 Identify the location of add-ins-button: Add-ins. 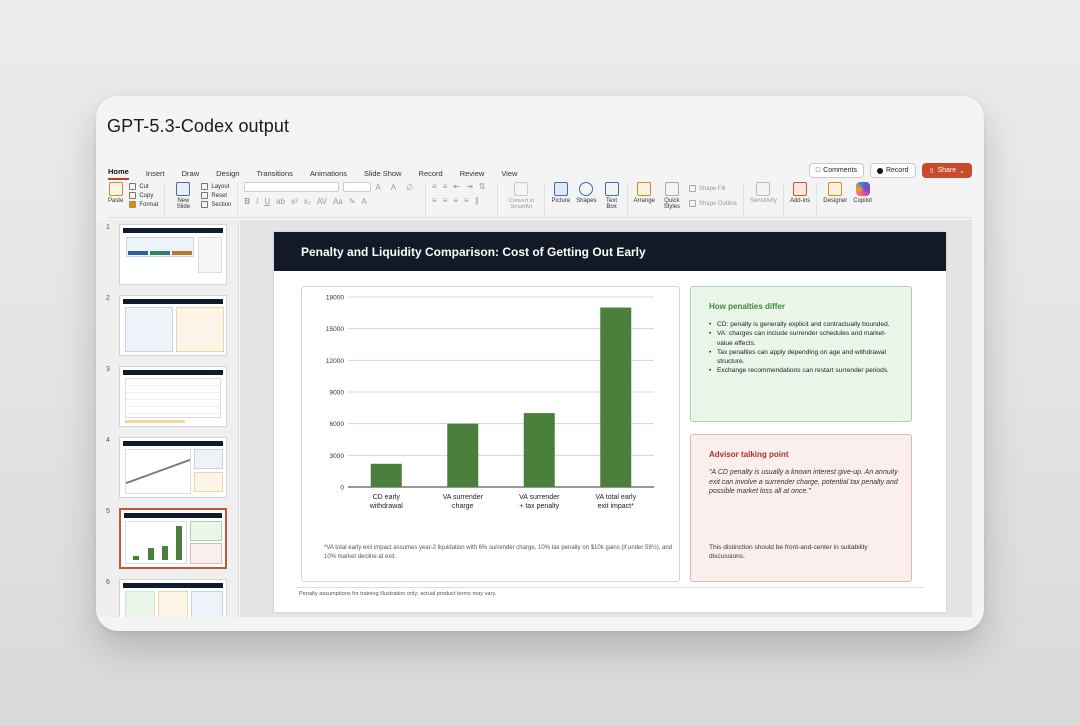
(800, 193).